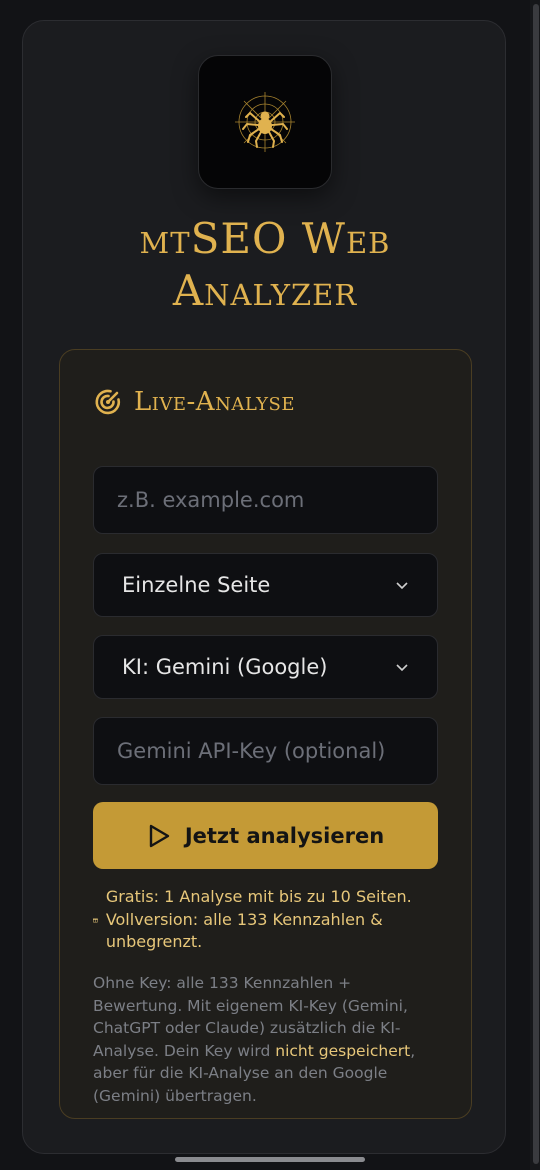  I want to click on gift-icon, so click(95, 920).